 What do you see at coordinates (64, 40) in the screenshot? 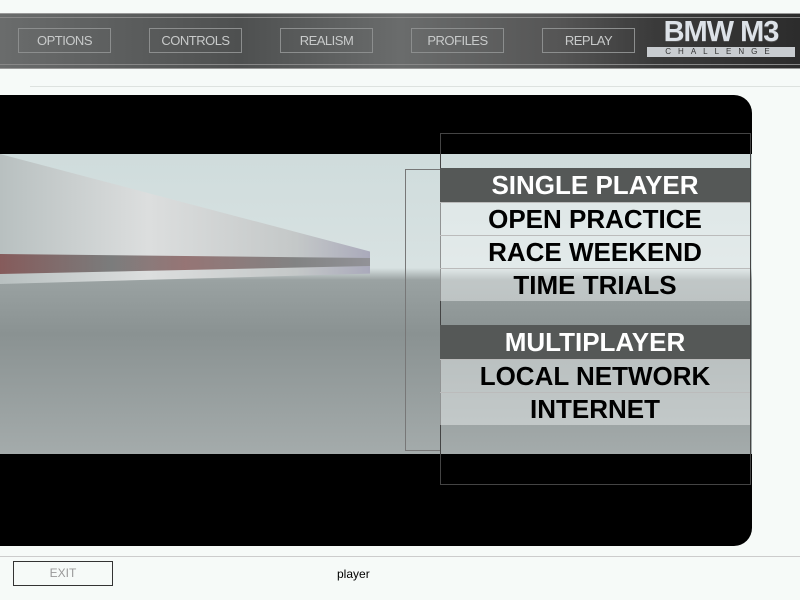
I see `options-button: OPTIONS` at bounding box center [64, 40].